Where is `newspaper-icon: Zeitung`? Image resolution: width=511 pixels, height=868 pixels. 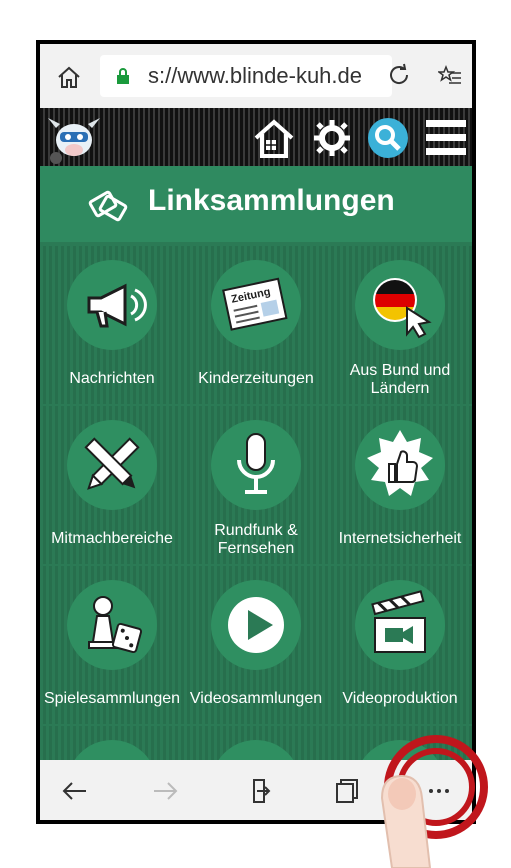
newspaper-icon: Zeitung is located at coordinates (255, 304).